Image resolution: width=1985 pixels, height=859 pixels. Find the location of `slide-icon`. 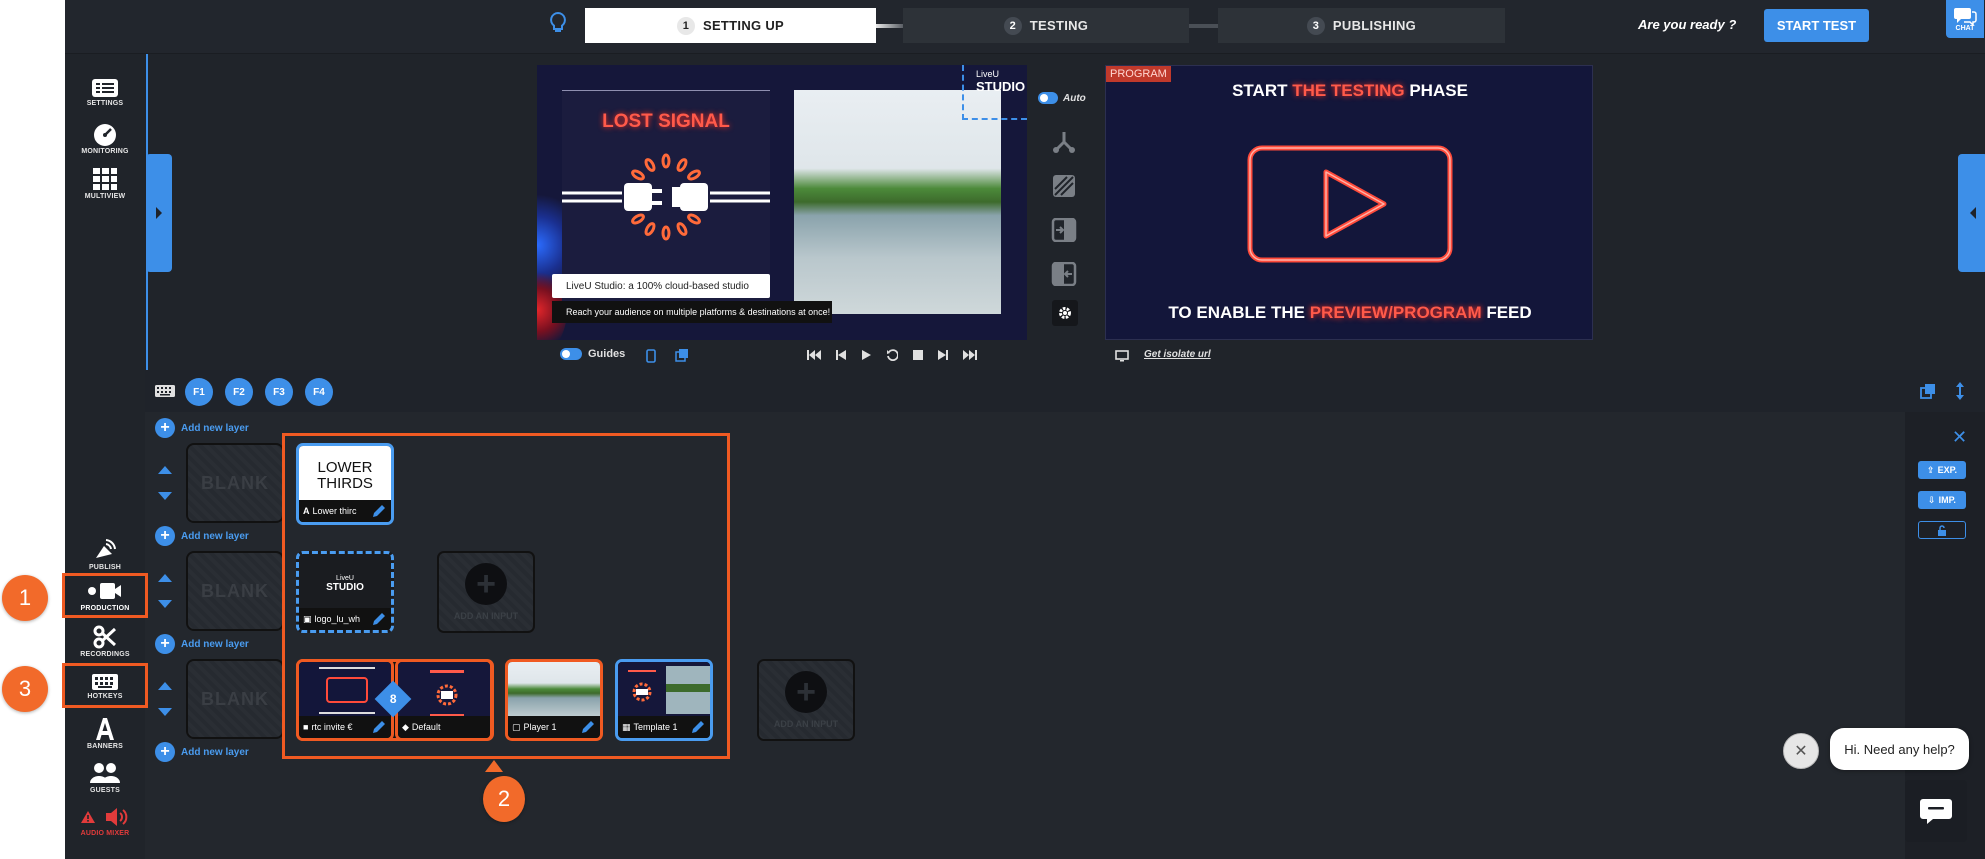

slide-icon is located at coordinates (1064, 230).